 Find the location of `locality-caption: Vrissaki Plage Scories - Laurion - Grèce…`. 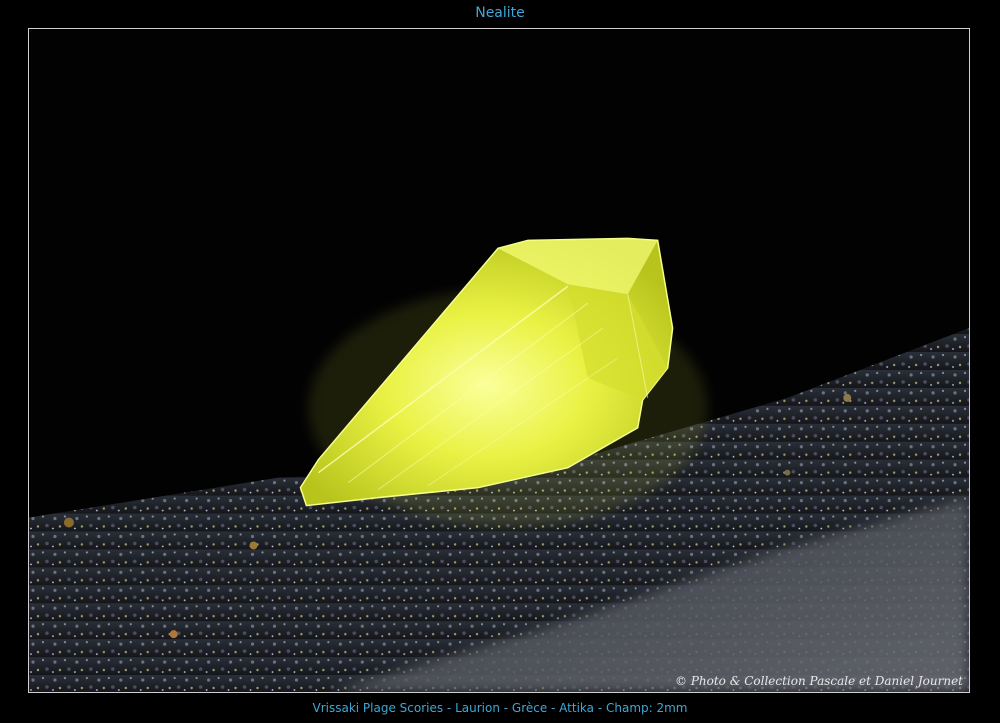

locality-caption: Vrissaki Plage Scories - Laurion - Grèce… is located at coordinates (500, 708).